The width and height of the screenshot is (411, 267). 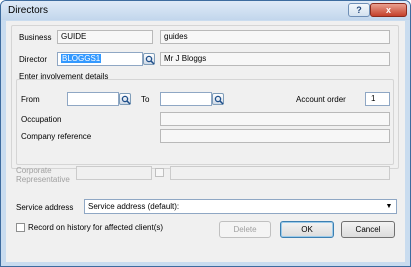 I want to click on company-reference-label: Company reference, so click(x=56, y=136).